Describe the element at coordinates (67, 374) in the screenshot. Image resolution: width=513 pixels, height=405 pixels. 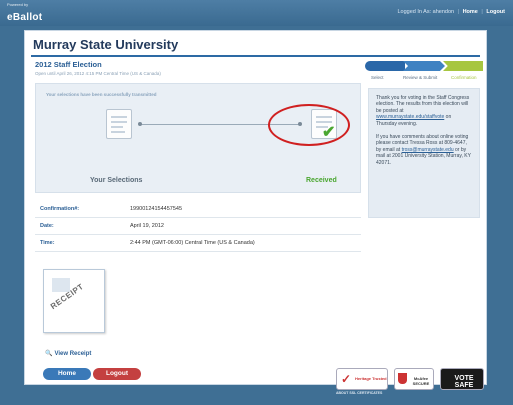
I see `home-button: Home` at that location.